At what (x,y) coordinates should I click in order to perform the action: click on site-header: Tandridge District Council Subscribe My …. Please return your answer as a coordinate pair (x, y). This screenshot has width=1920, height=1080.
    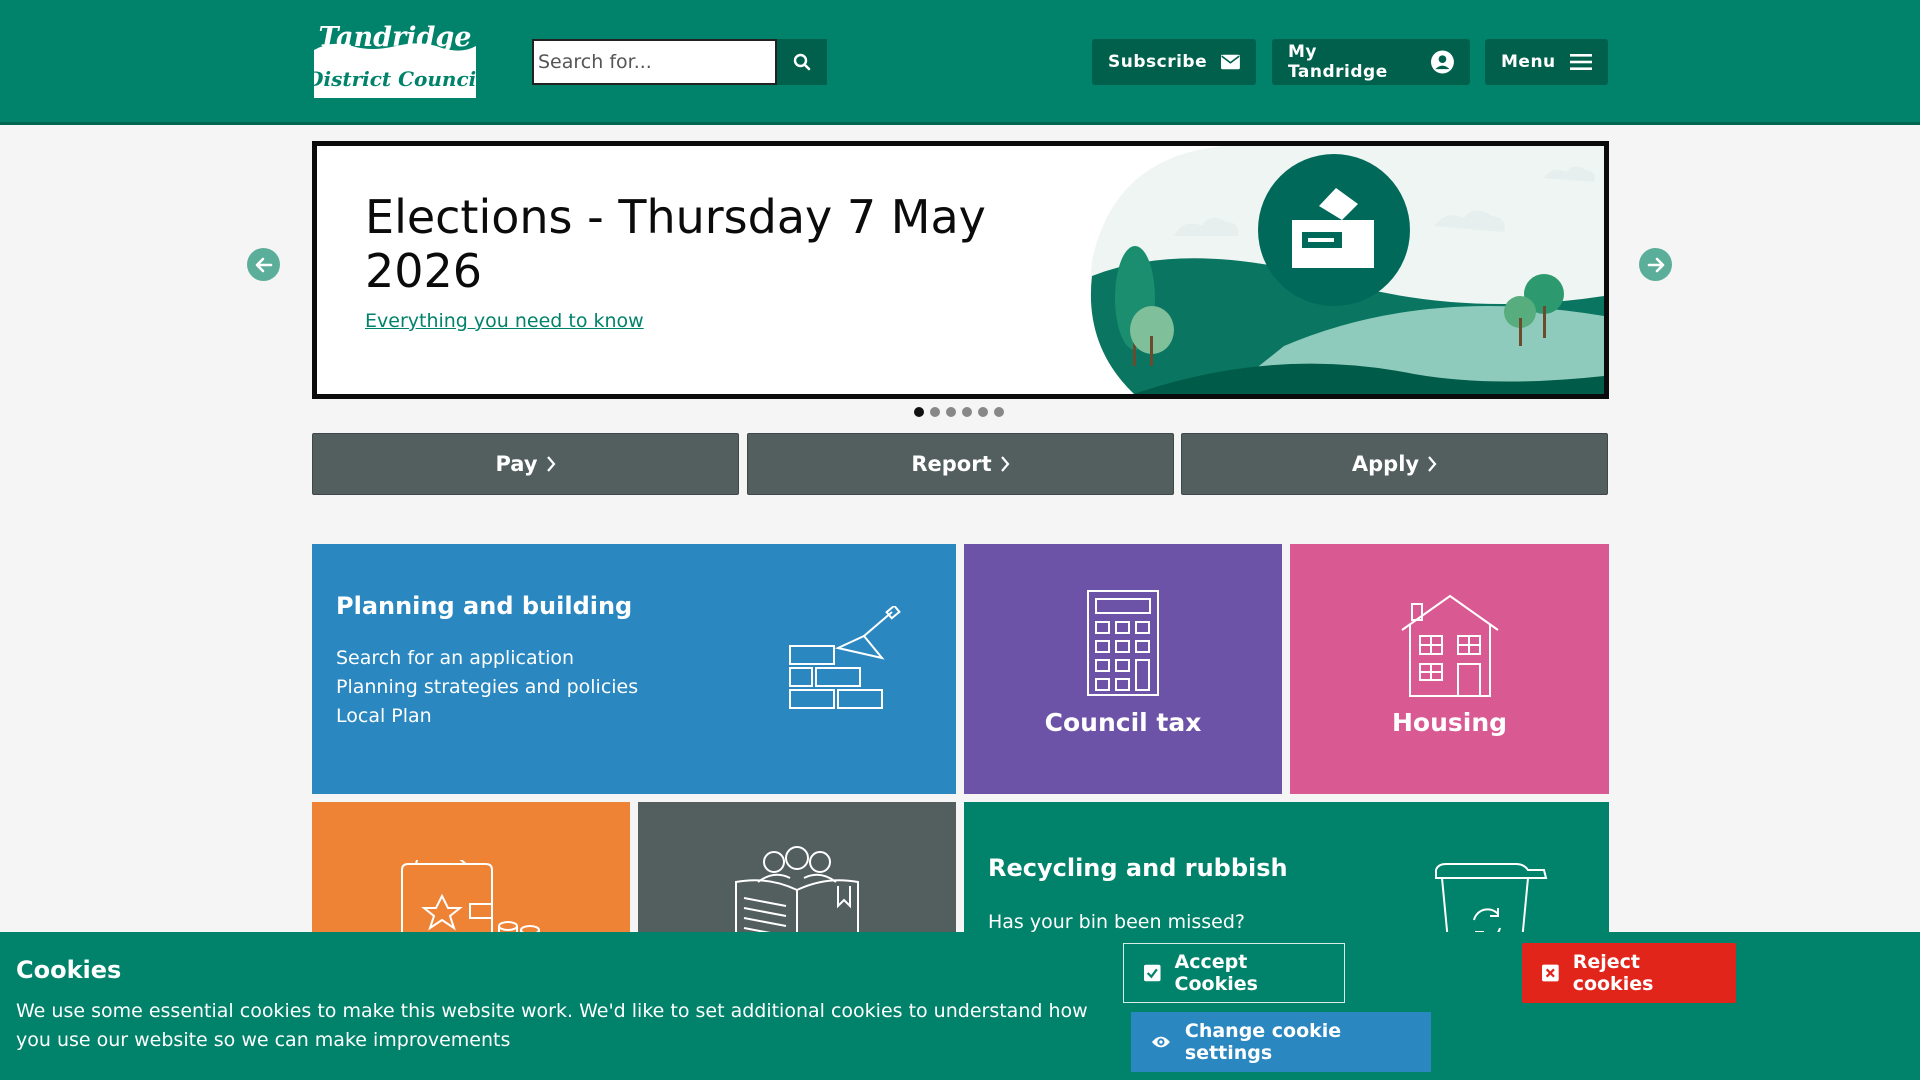
    Looking at the image, I should click on (960, 62).